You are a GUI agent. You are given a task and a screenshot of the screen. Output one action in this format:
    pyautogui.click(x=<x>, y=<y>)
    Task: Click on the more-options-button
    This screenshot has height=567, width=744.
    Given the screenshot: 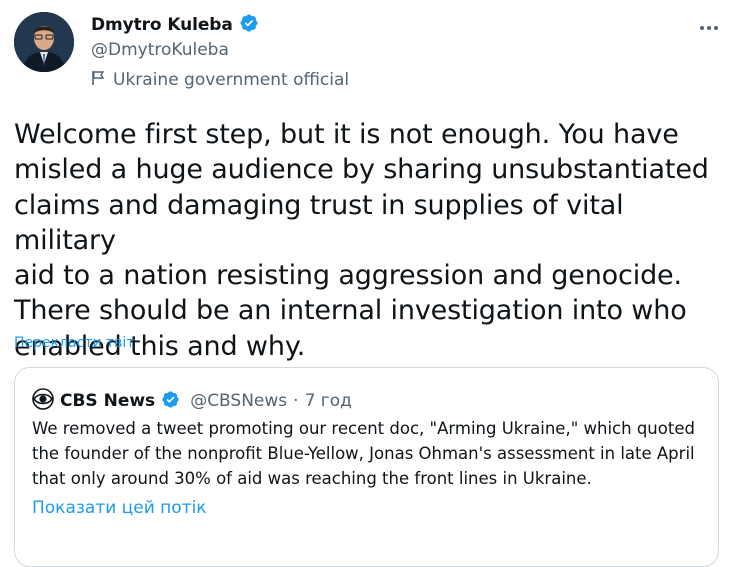 What is the action you would take?
    pyautogui.click(x=709, y=25)
    